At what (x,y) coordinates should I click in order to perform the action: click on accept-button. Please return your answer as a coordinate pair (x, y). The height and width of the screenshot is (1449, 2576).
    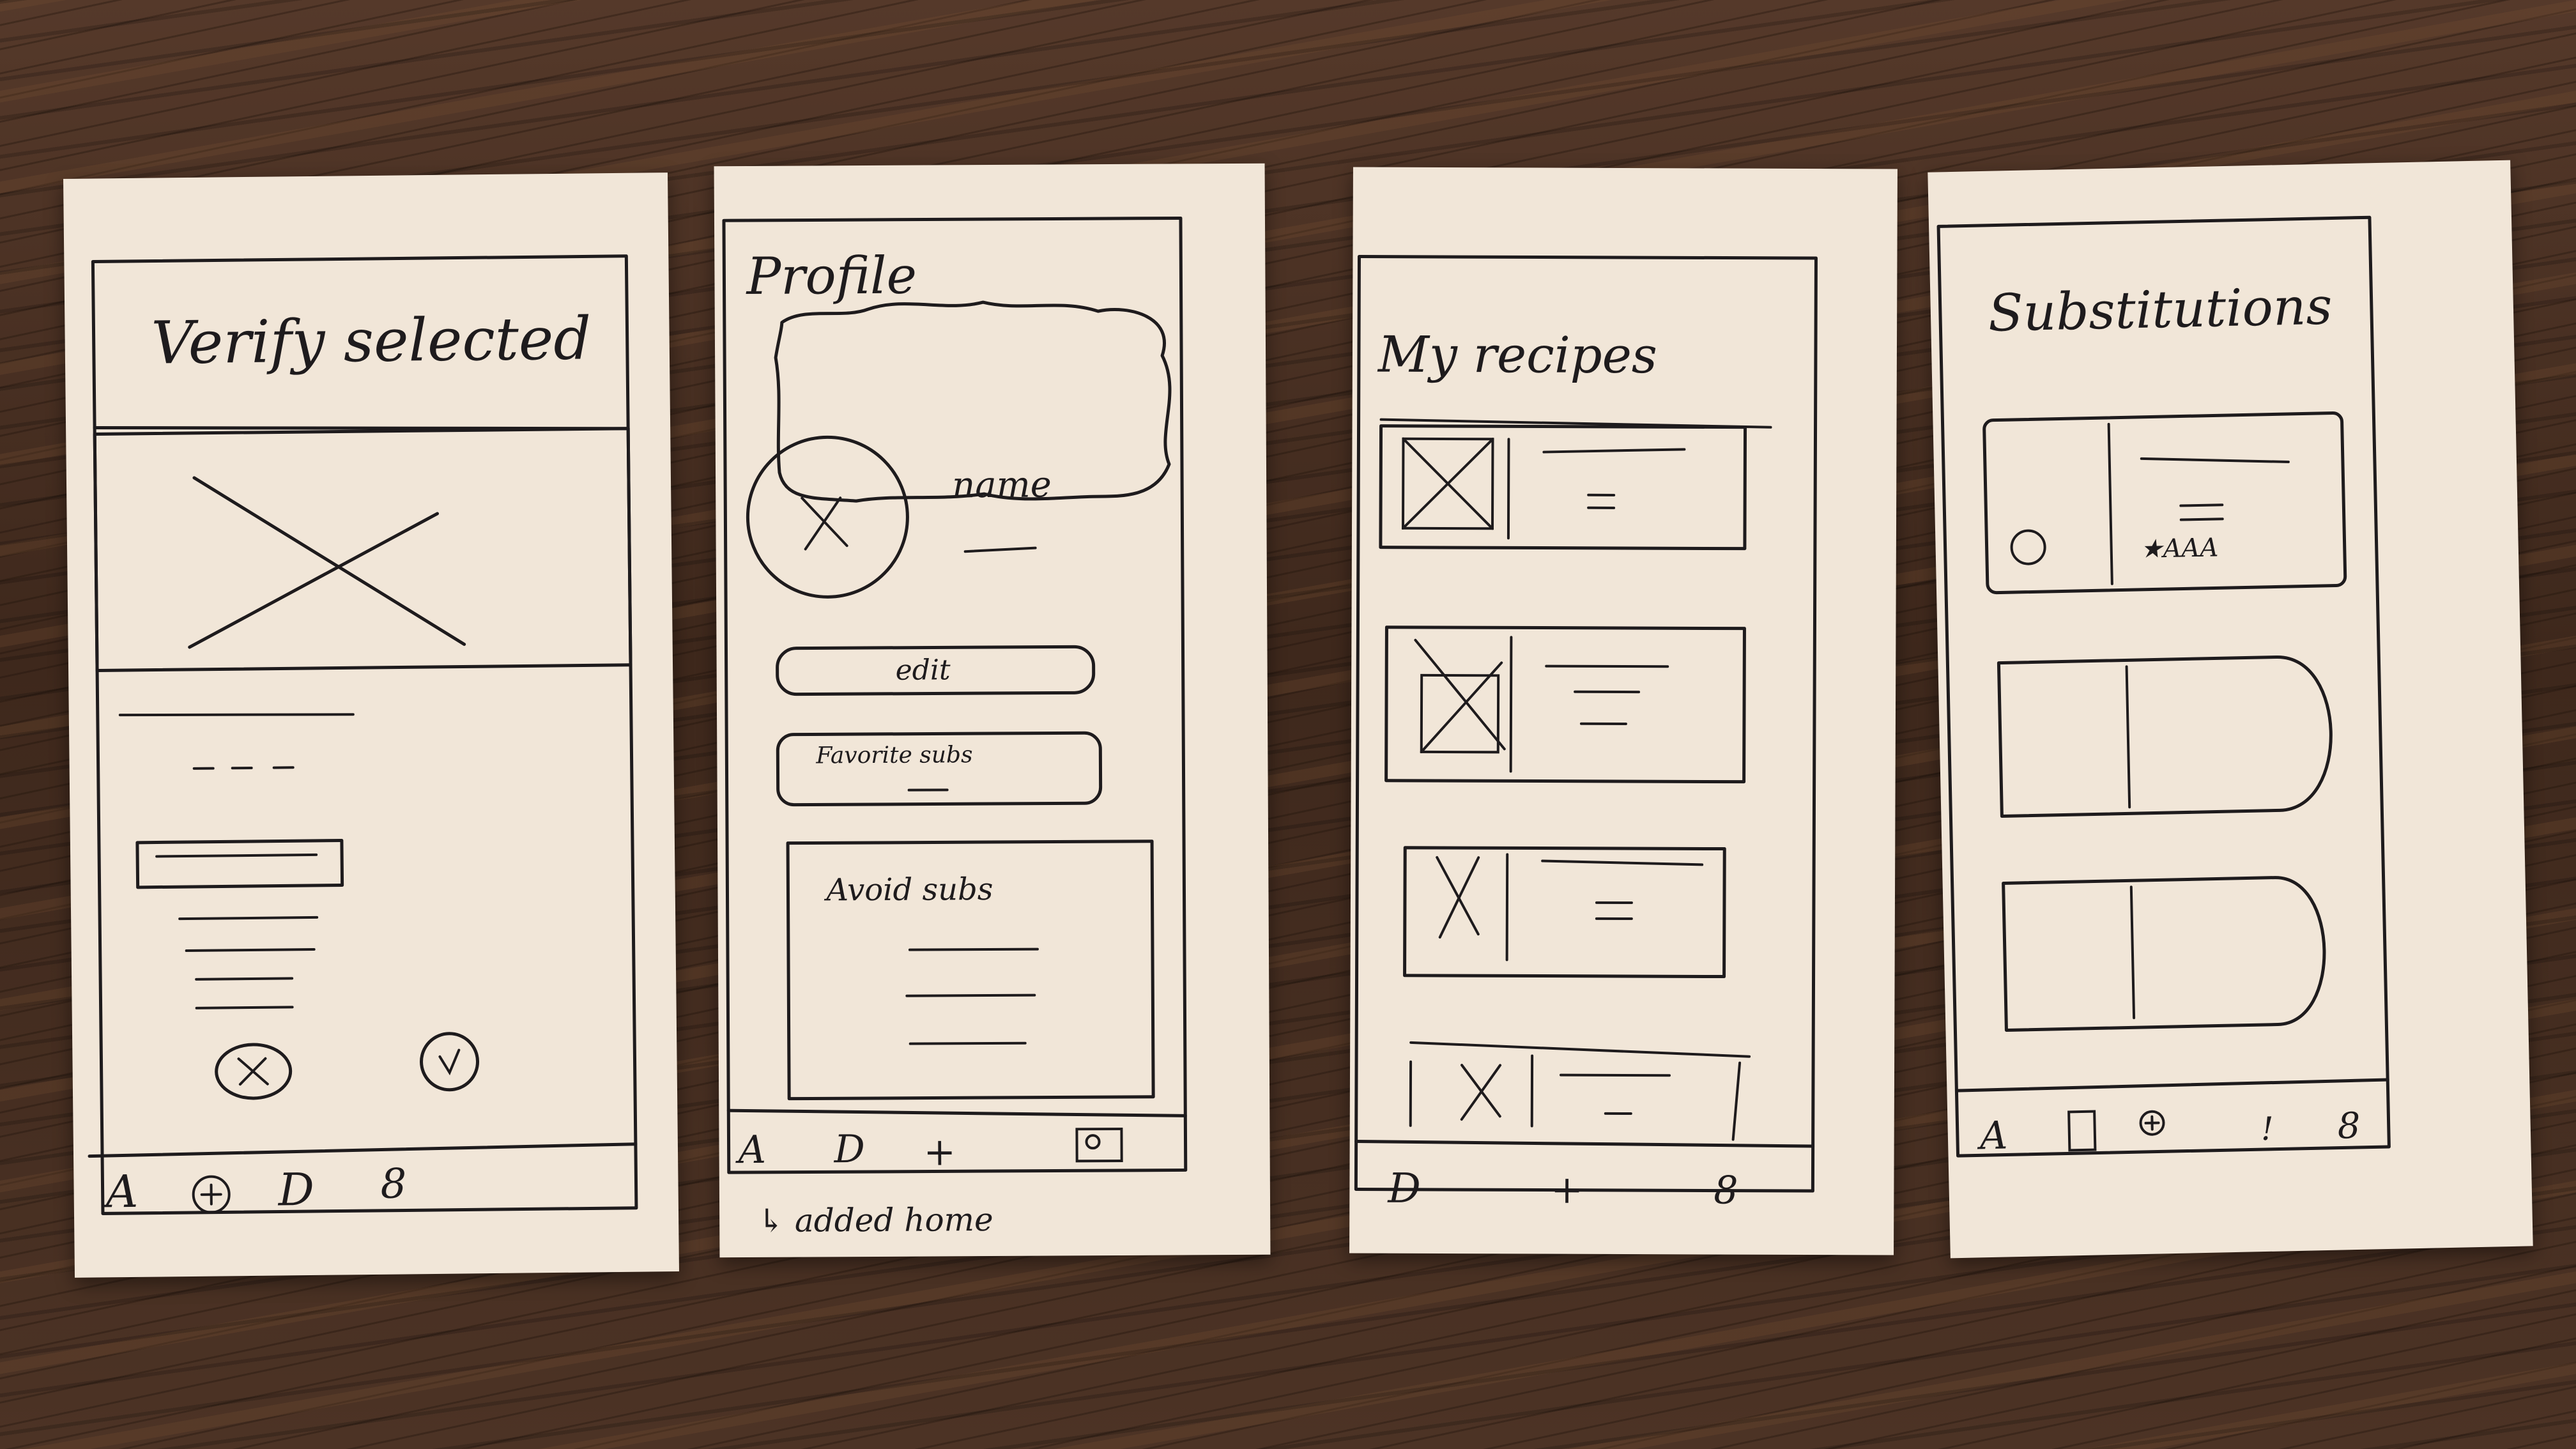
    Looking at the image, I should click on (450, 1062).